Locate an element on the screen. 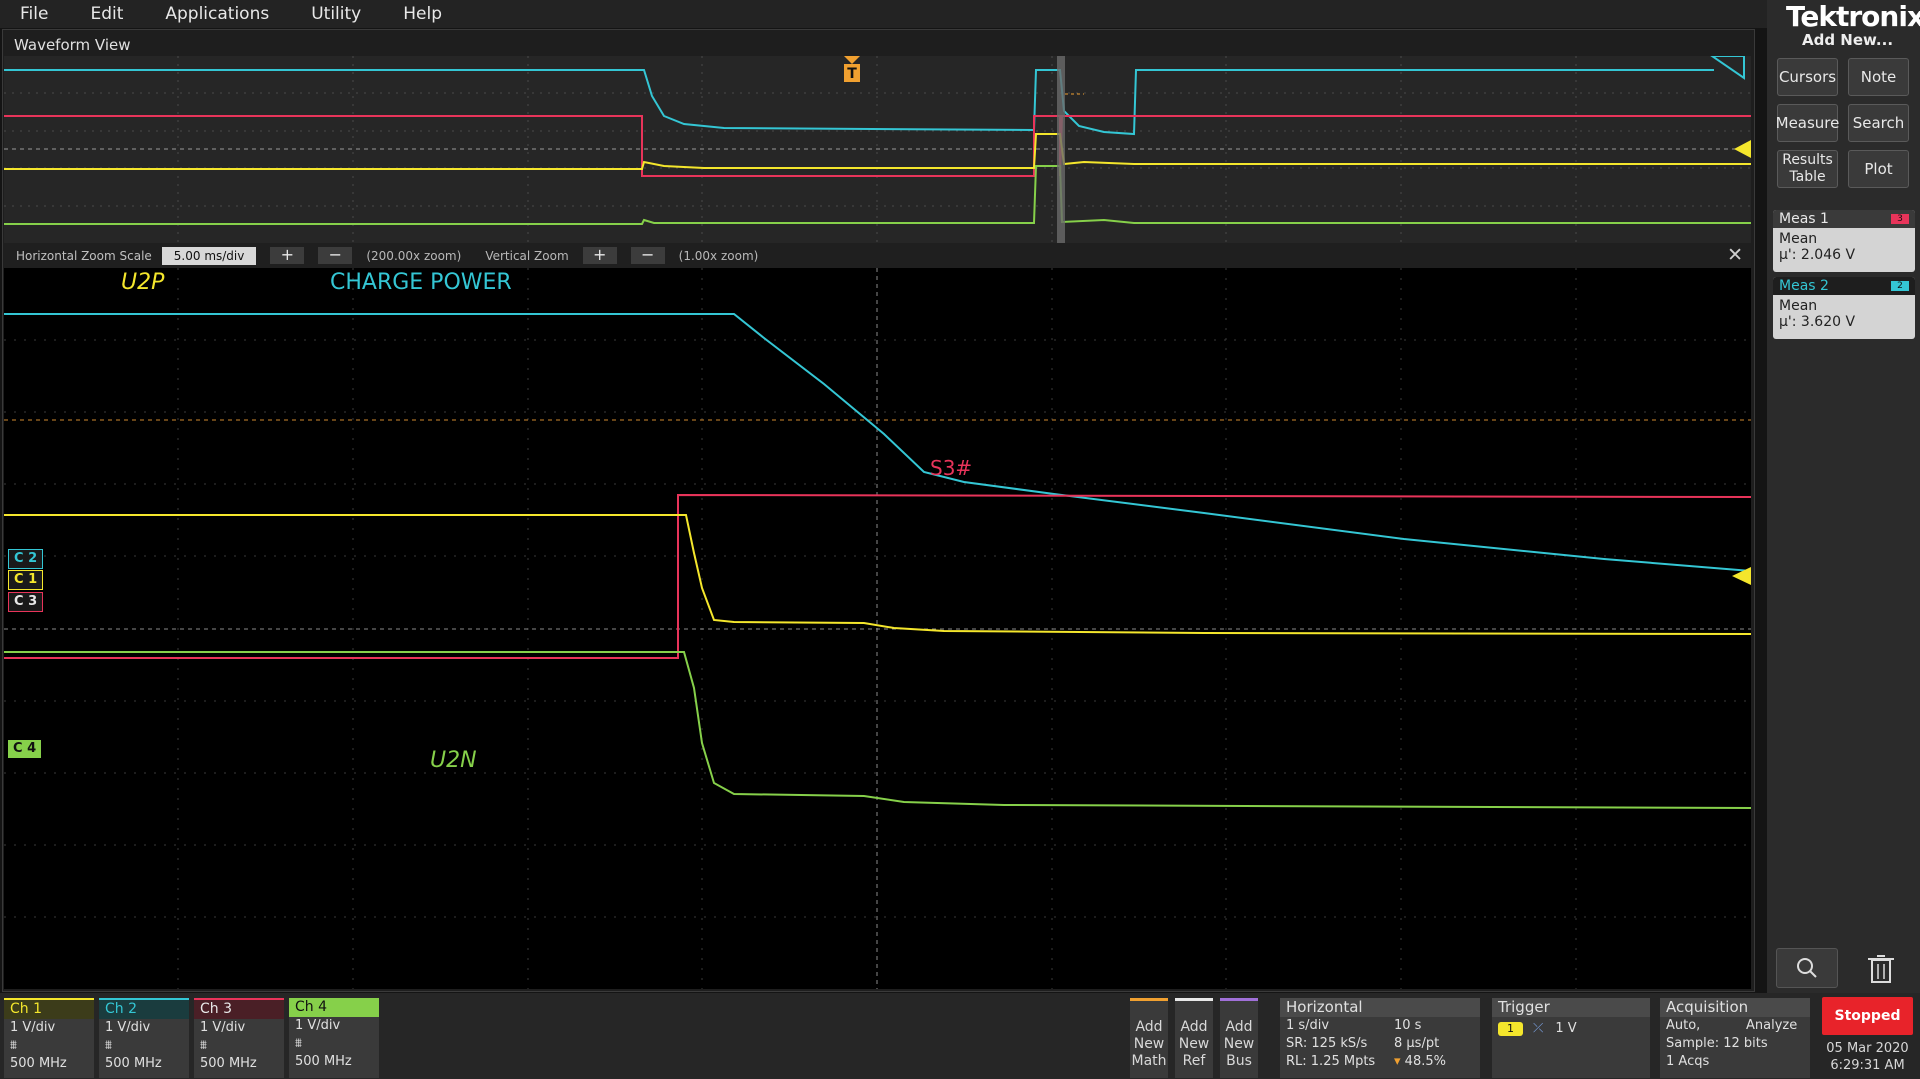 The image size is (1920, 1079). measurement-1-name: Meas 1 is located at coordinates (1804, 219).